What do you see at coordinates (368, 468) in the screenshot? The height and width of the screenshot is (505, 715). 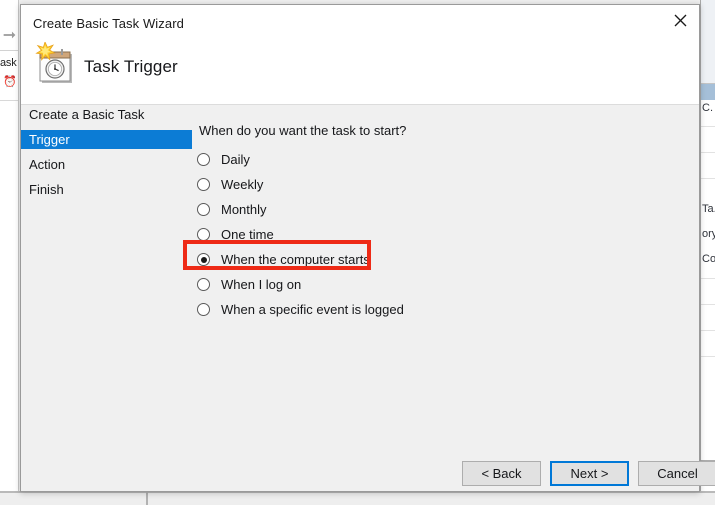 I see `dialog-footer: < Back Next > Cancel` at bounding box center [368, 468].